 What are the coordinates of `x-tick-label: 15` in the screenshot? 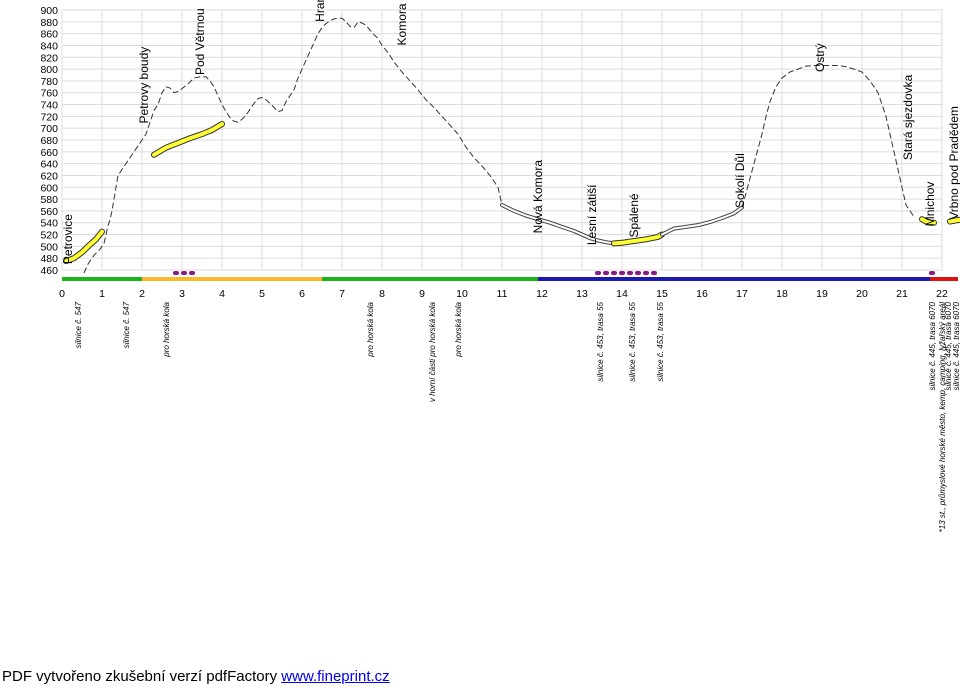 It's located at (662, 294).